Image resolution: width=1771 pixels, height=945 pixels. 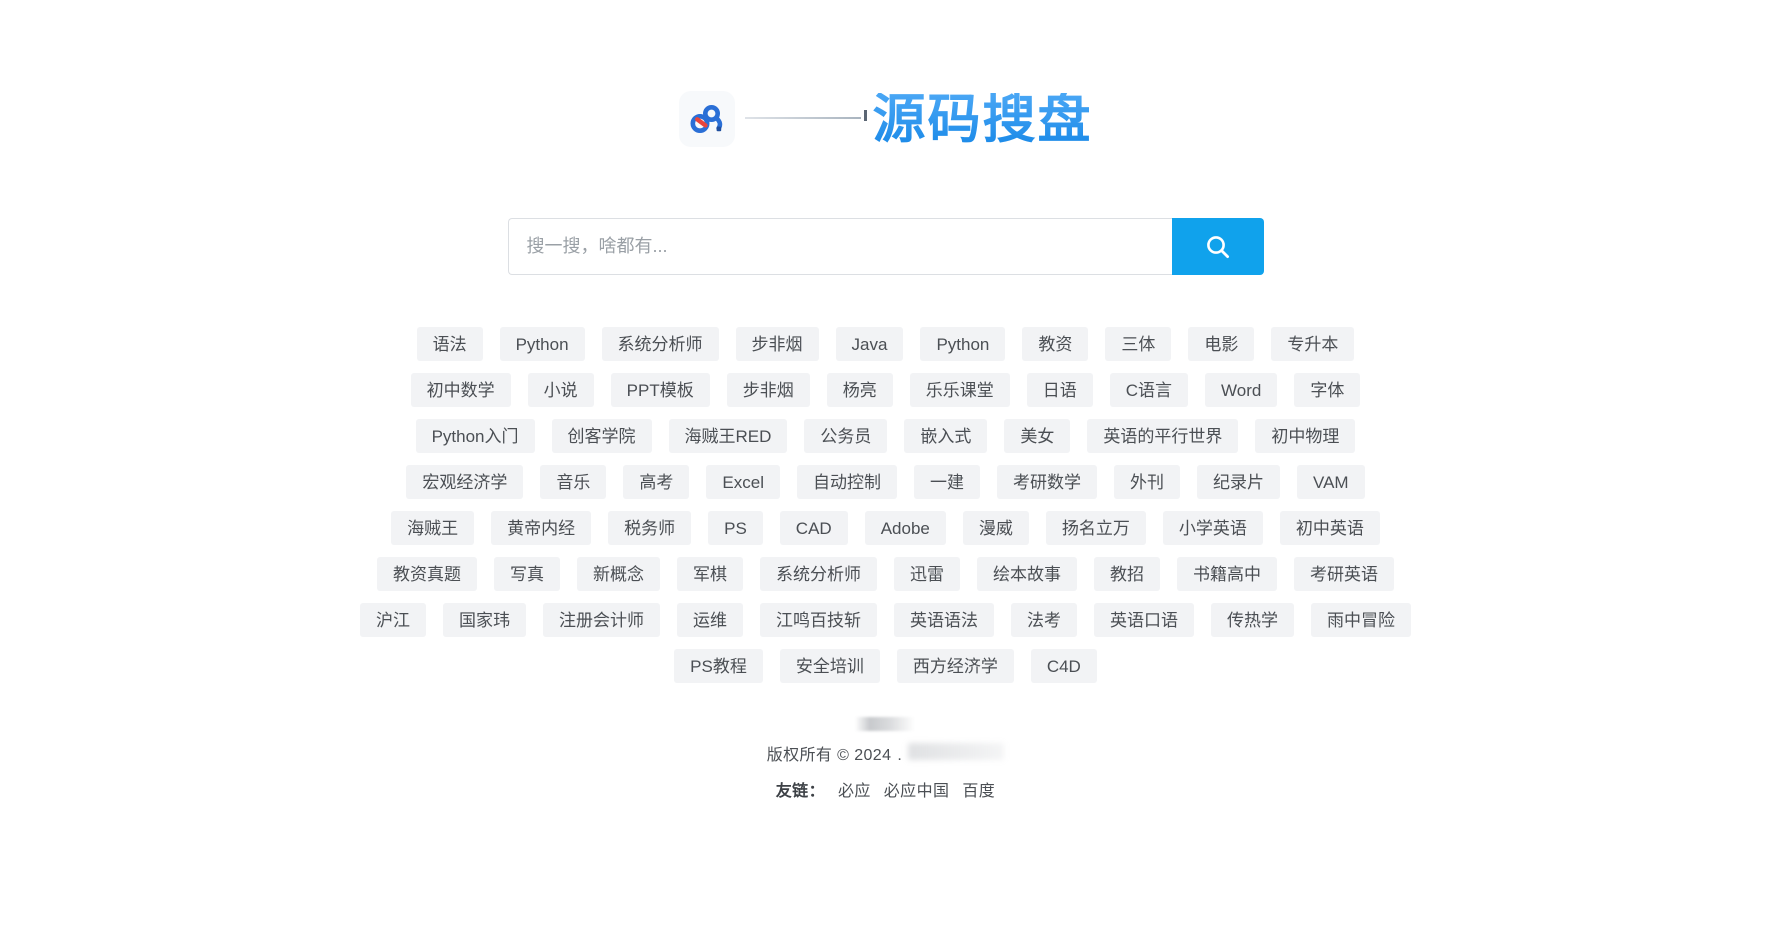 I want to click on keyword-tag: 传热学, so click(x=1252, y=620).